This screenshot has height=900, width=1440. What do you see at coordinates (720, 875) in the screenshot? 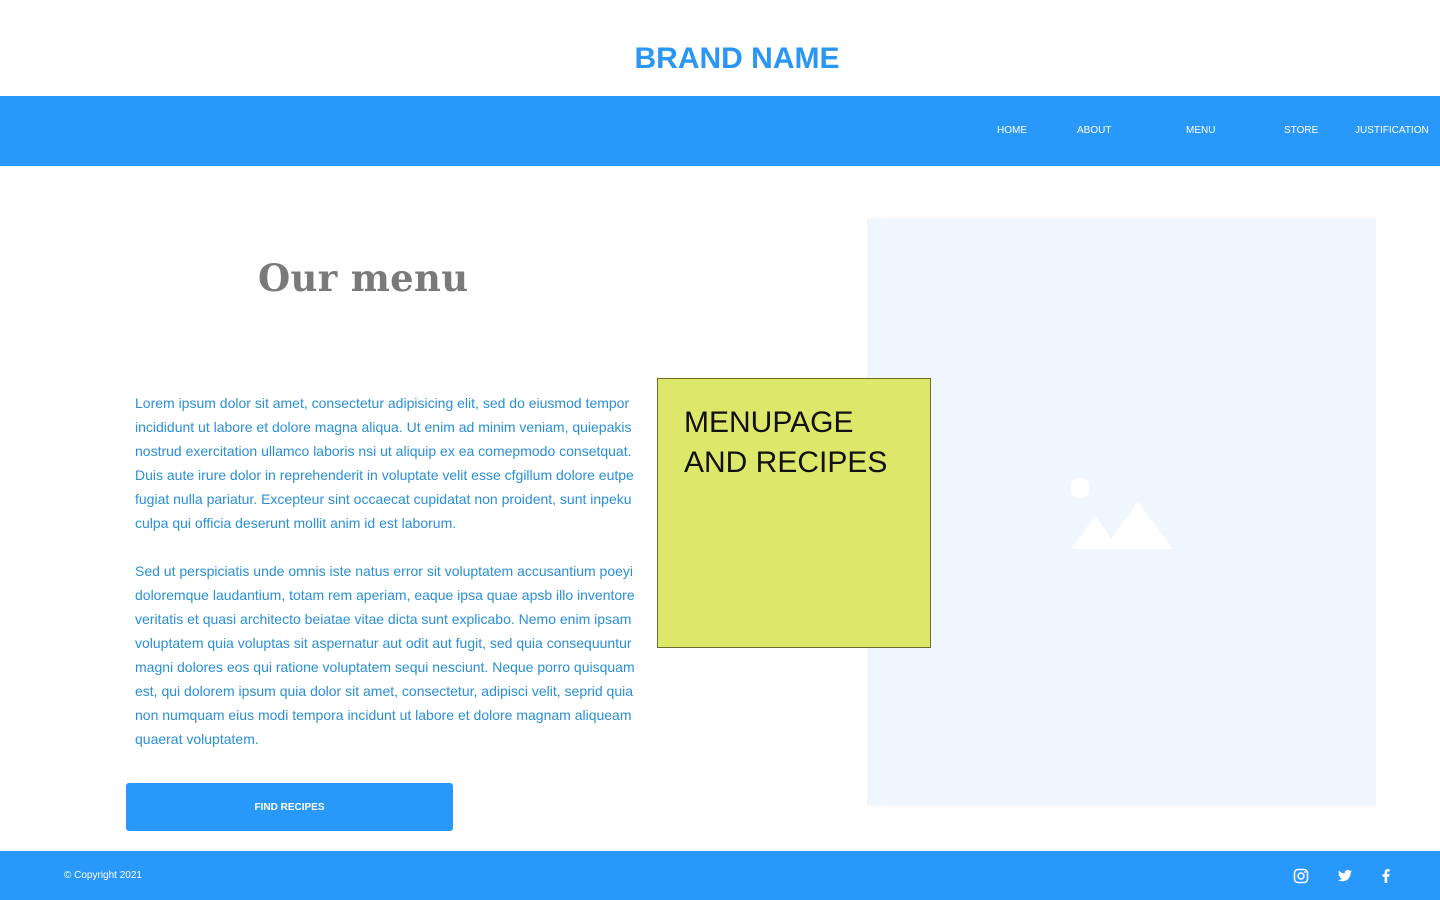
I see `footer: © Copyright 2021` at bounding box center [720, 875].